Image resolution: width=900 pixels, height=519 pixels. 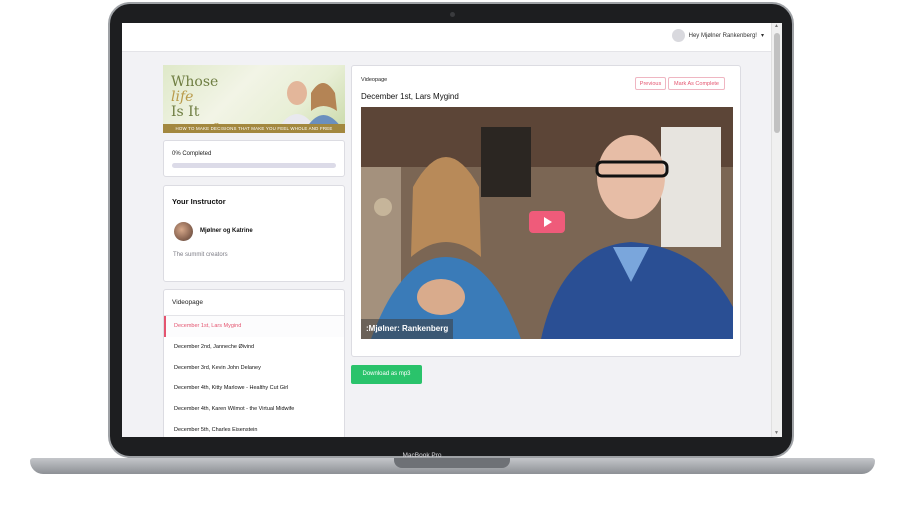 What do you see at coordinates (776, 433) in the screenshot?
I see `scroll-down-icon: ▼` at bounding box center [776, 433].